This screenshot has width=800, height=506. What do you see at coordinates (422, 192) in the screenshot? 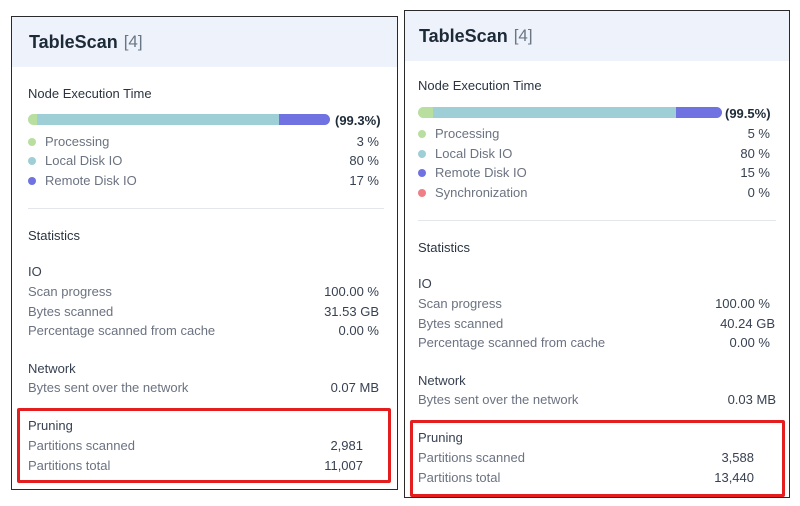
I see `synchronization-dot-icon` at bounding box center [422, 192].